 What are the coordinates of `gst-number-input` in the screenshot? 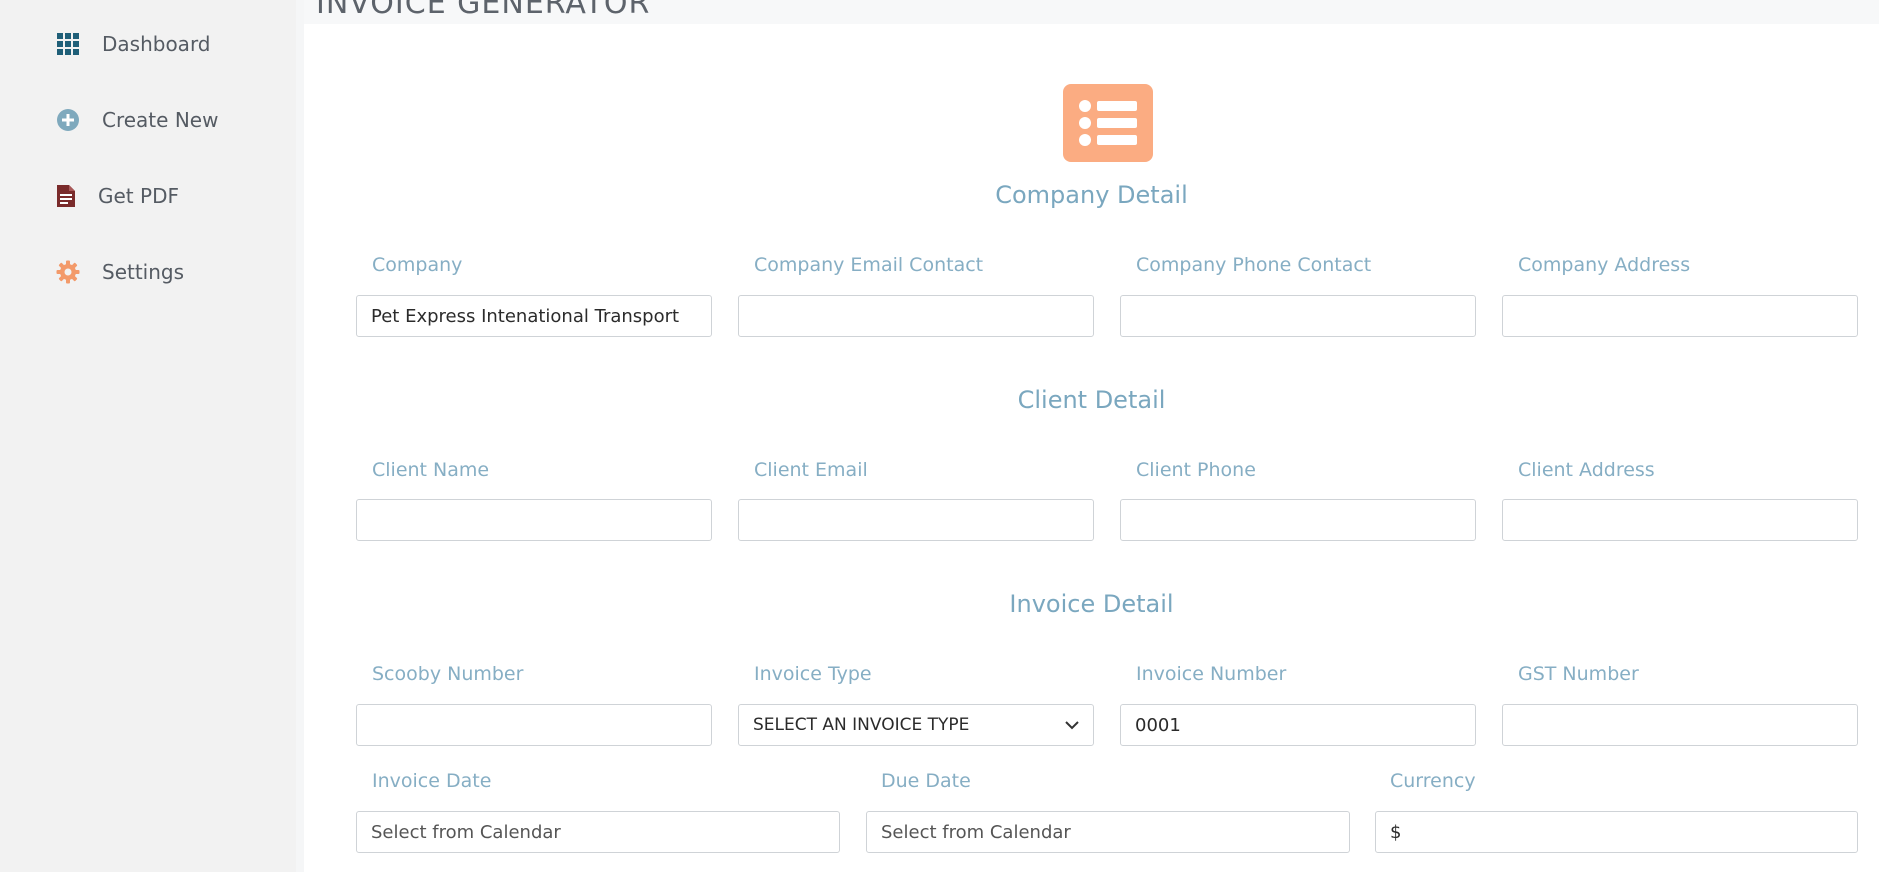 It's located at (1680, 725).